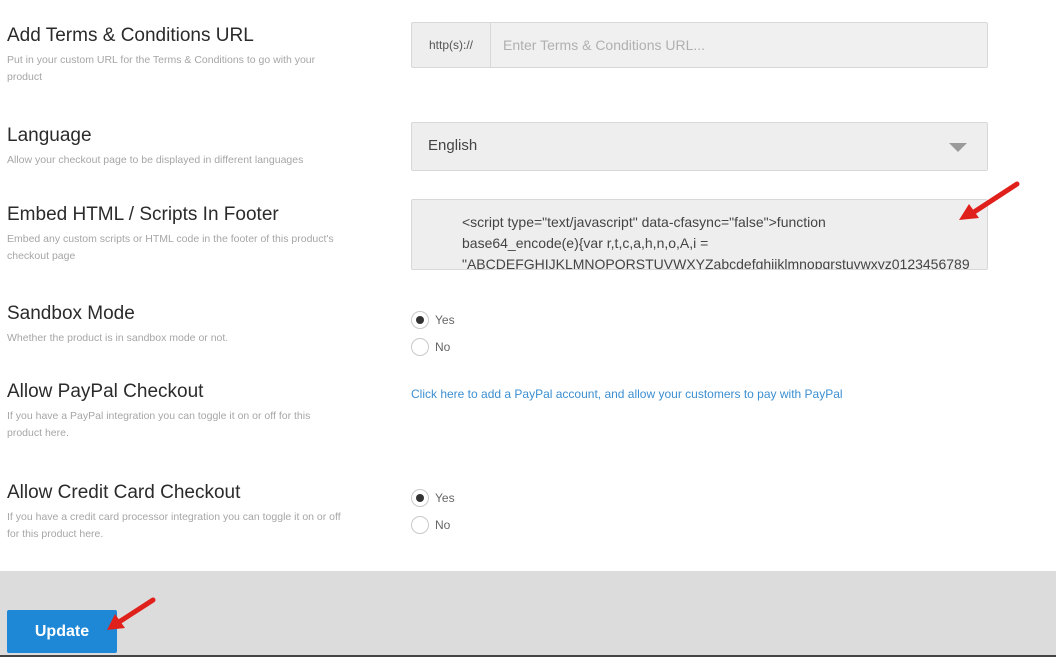 This screenshot has height=657, width=1056. What do you see at coordinates (433, 497) in the screenshot?
I see `credit-card-yes-option: Yes` at bounding box center [433, 497].